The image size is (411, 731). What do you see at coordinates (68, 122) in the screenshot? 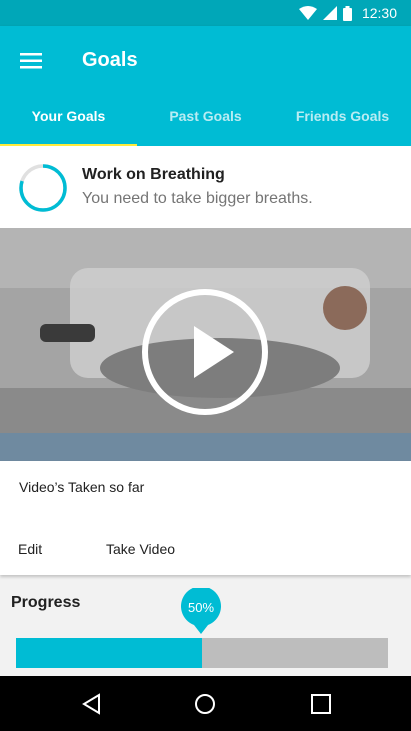
I see `tab-your-goals: Your Goals` at bounding box center [68, 122].